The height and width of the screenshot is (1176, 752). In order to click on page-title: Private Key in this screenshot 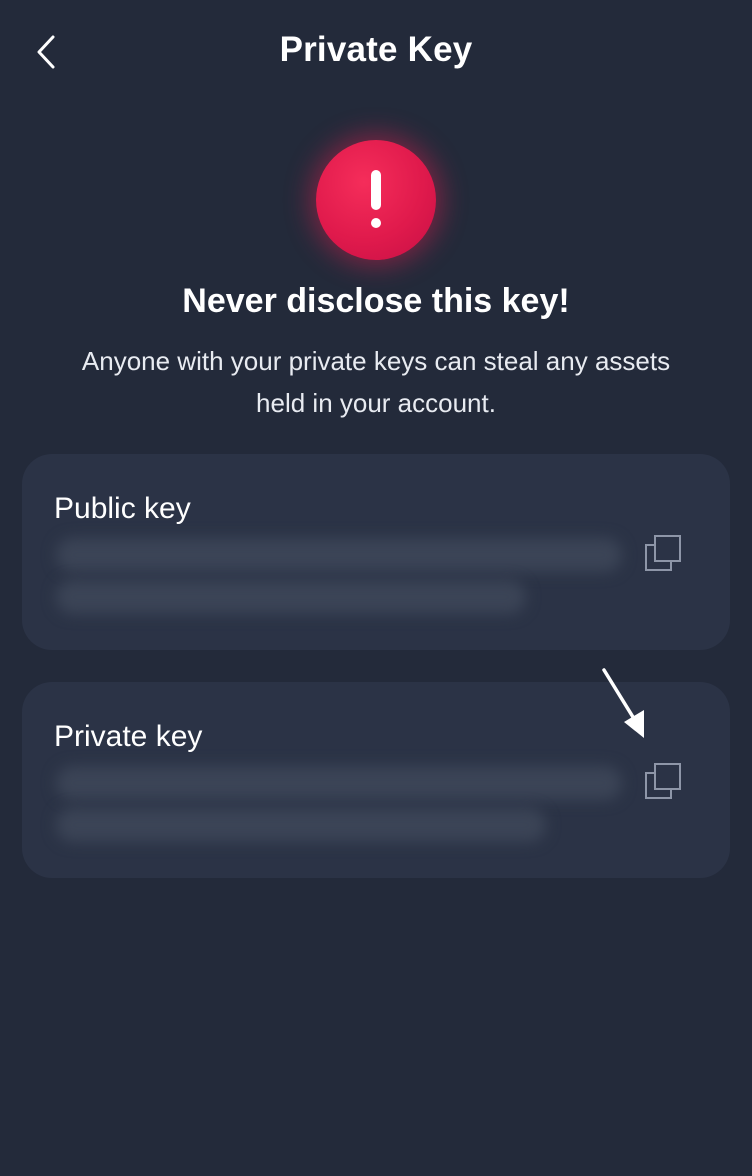, I will do `click(376, 49)`.